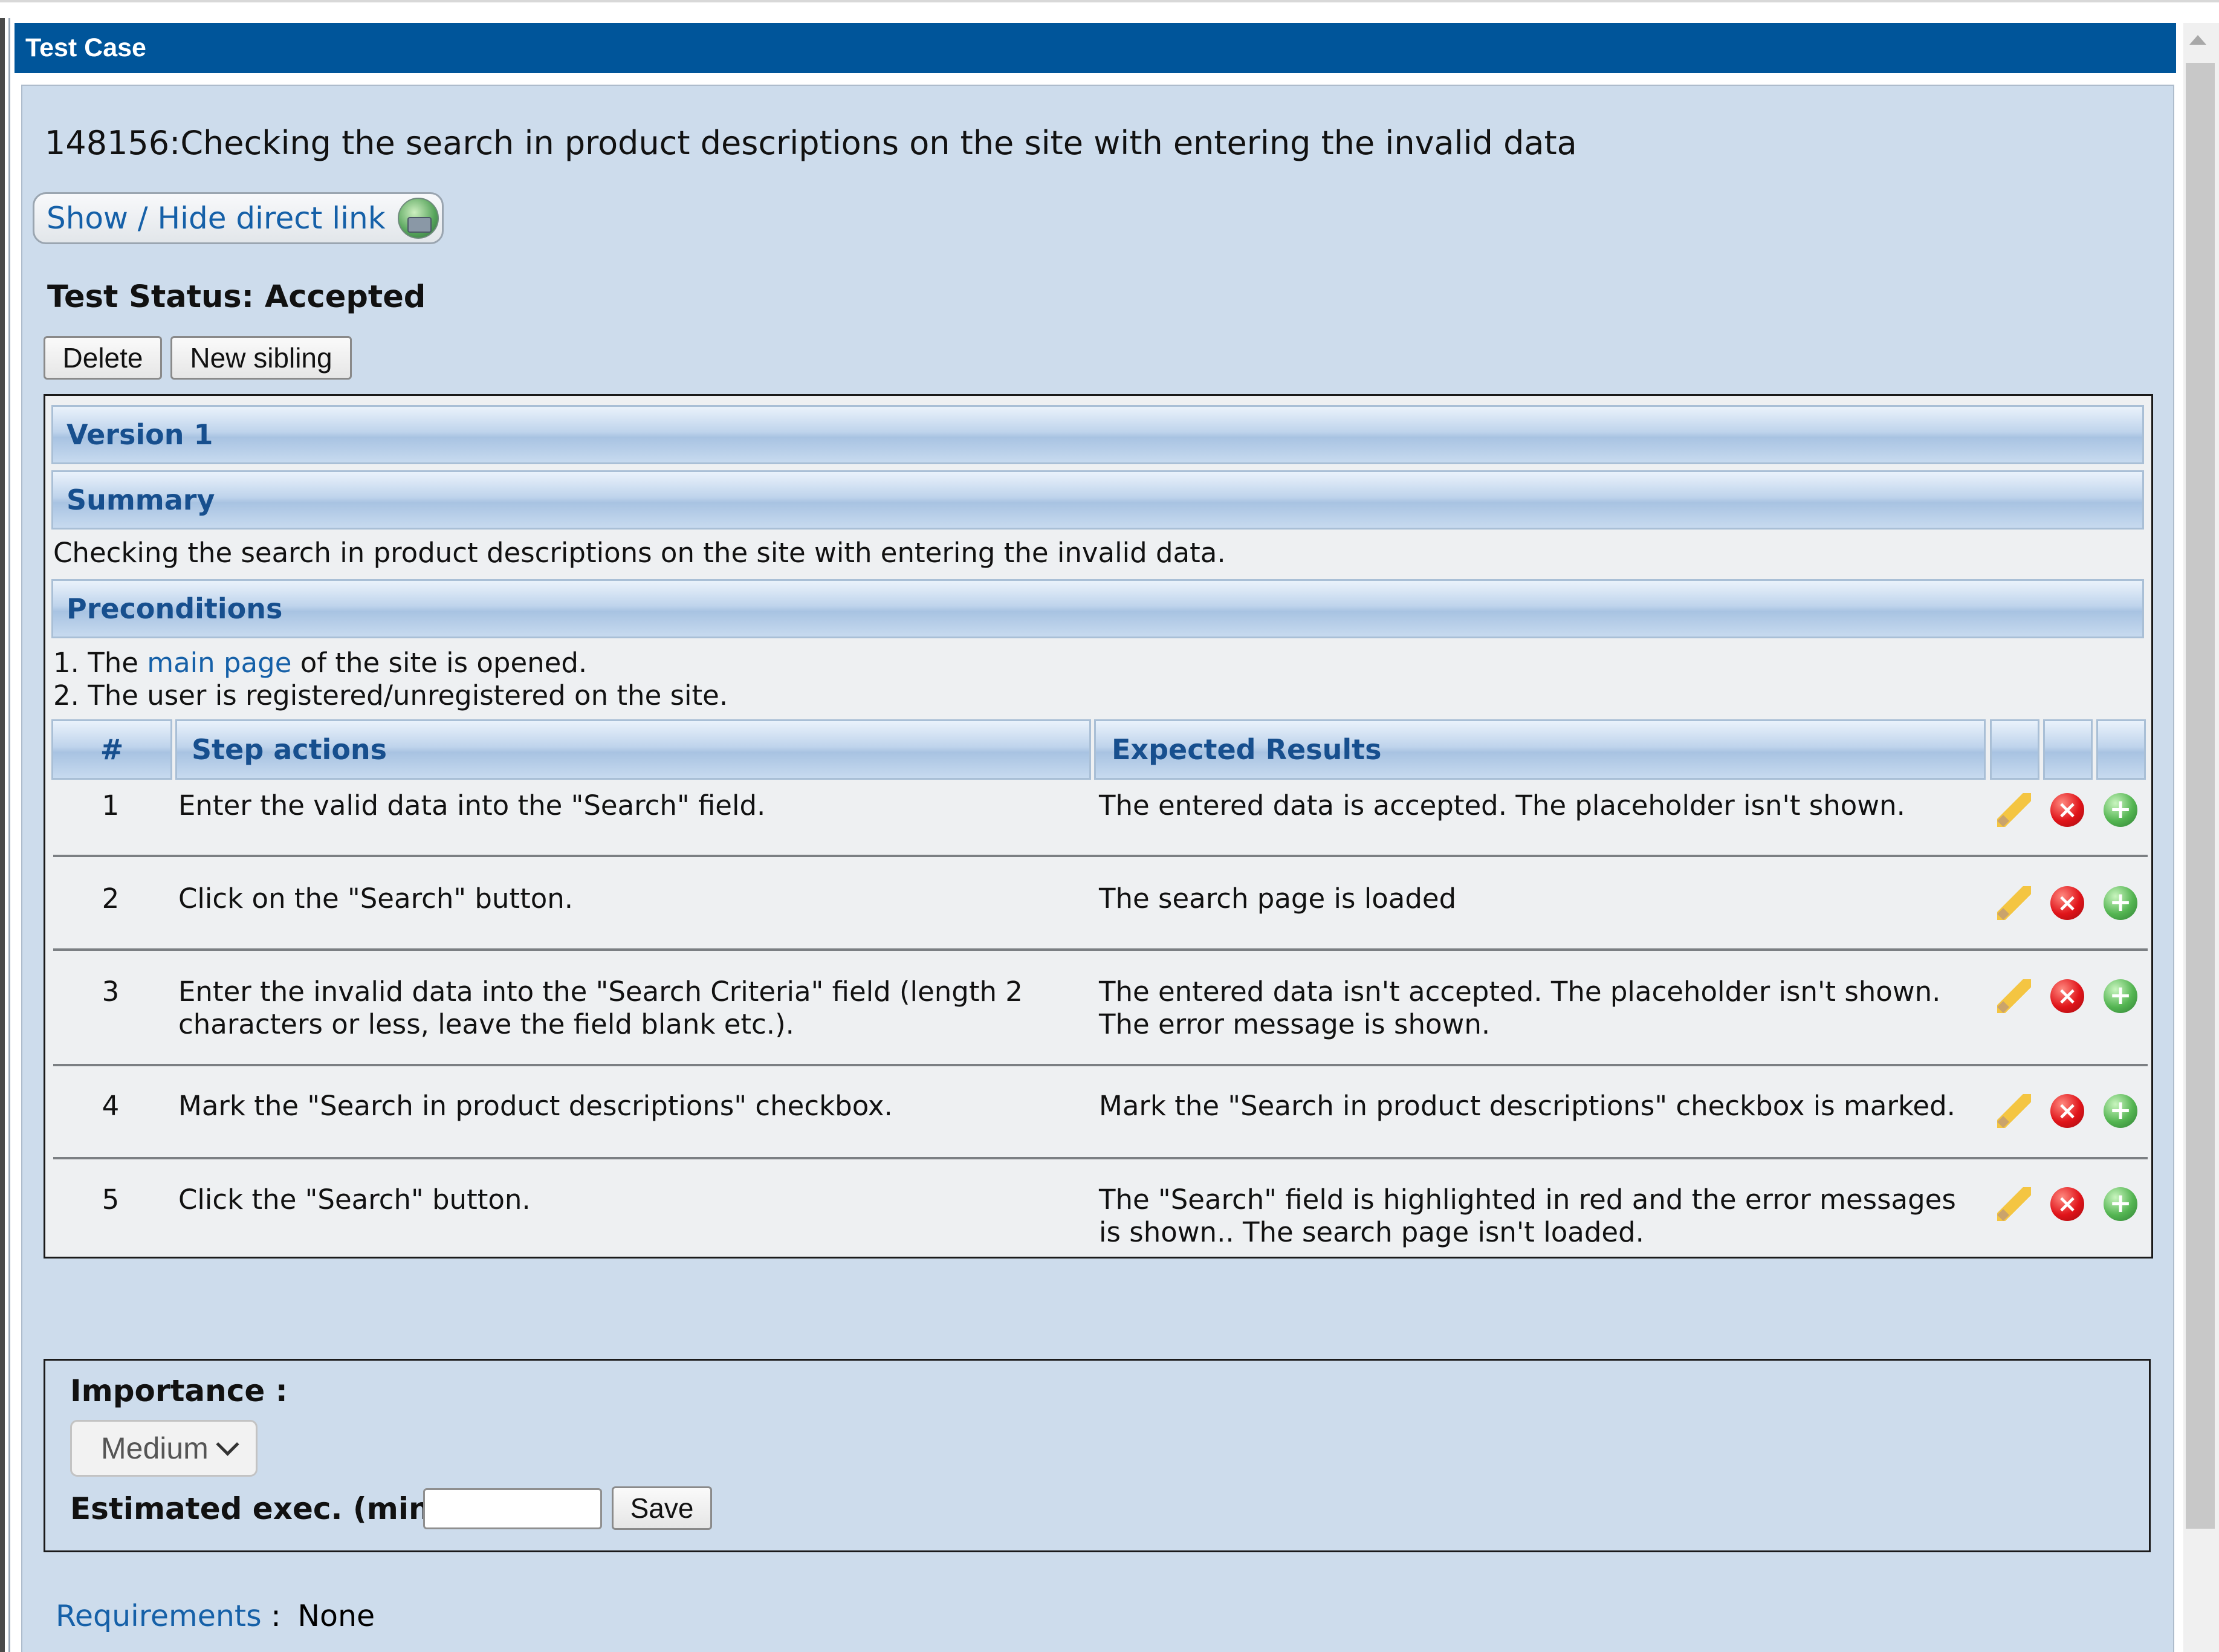 This screenshot has width=2219, height=1652. Describe the element at coordinates (376, 899) in the screenshot. I see `step-action: Click on the "Search" button.` at that location.